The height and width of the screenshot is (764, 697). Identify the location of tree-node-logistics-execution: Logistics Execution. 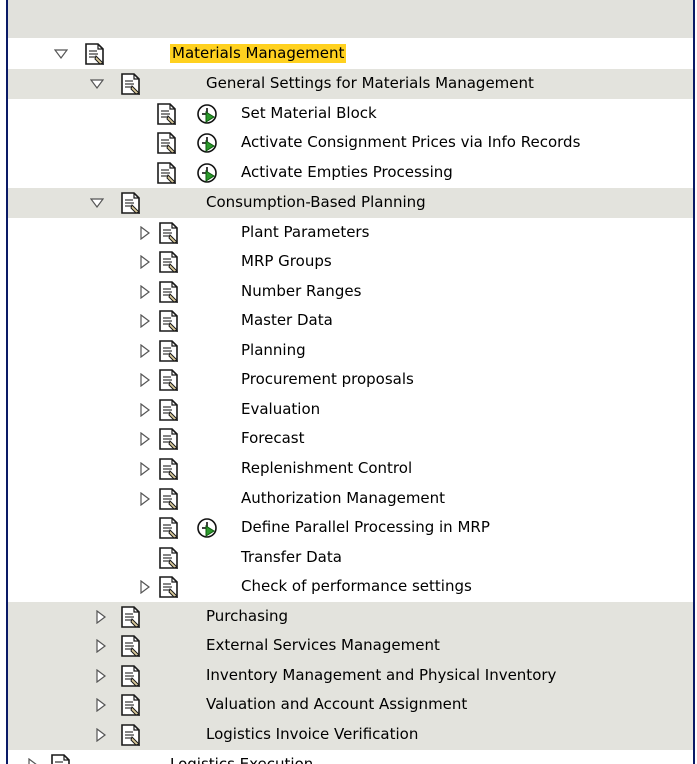
(350, 757).